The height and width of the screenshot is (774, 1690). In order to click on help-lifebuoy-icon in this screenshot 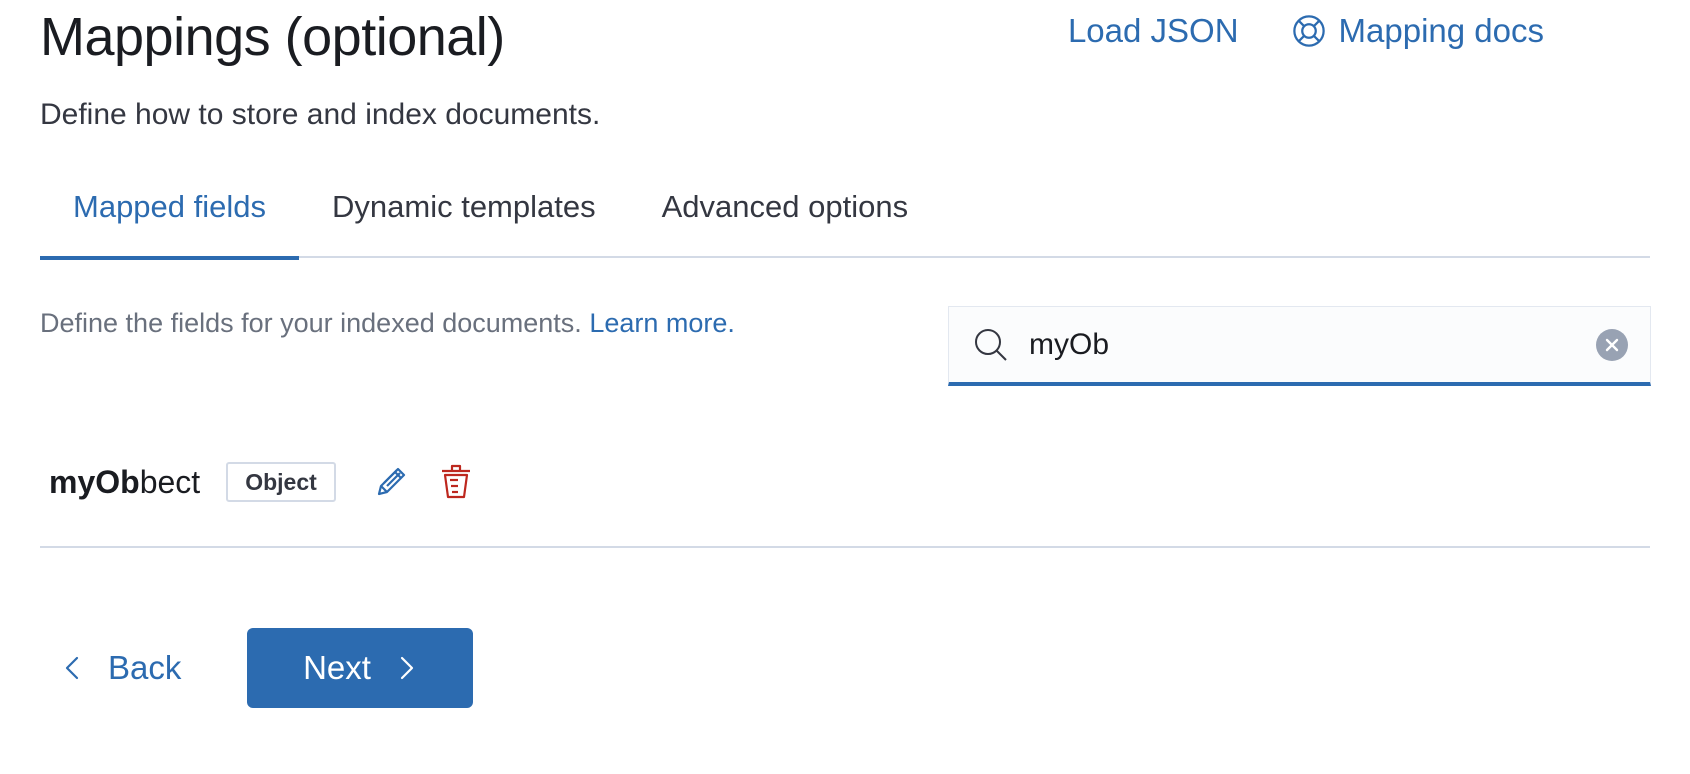, I will do `click(1308, 31)`.